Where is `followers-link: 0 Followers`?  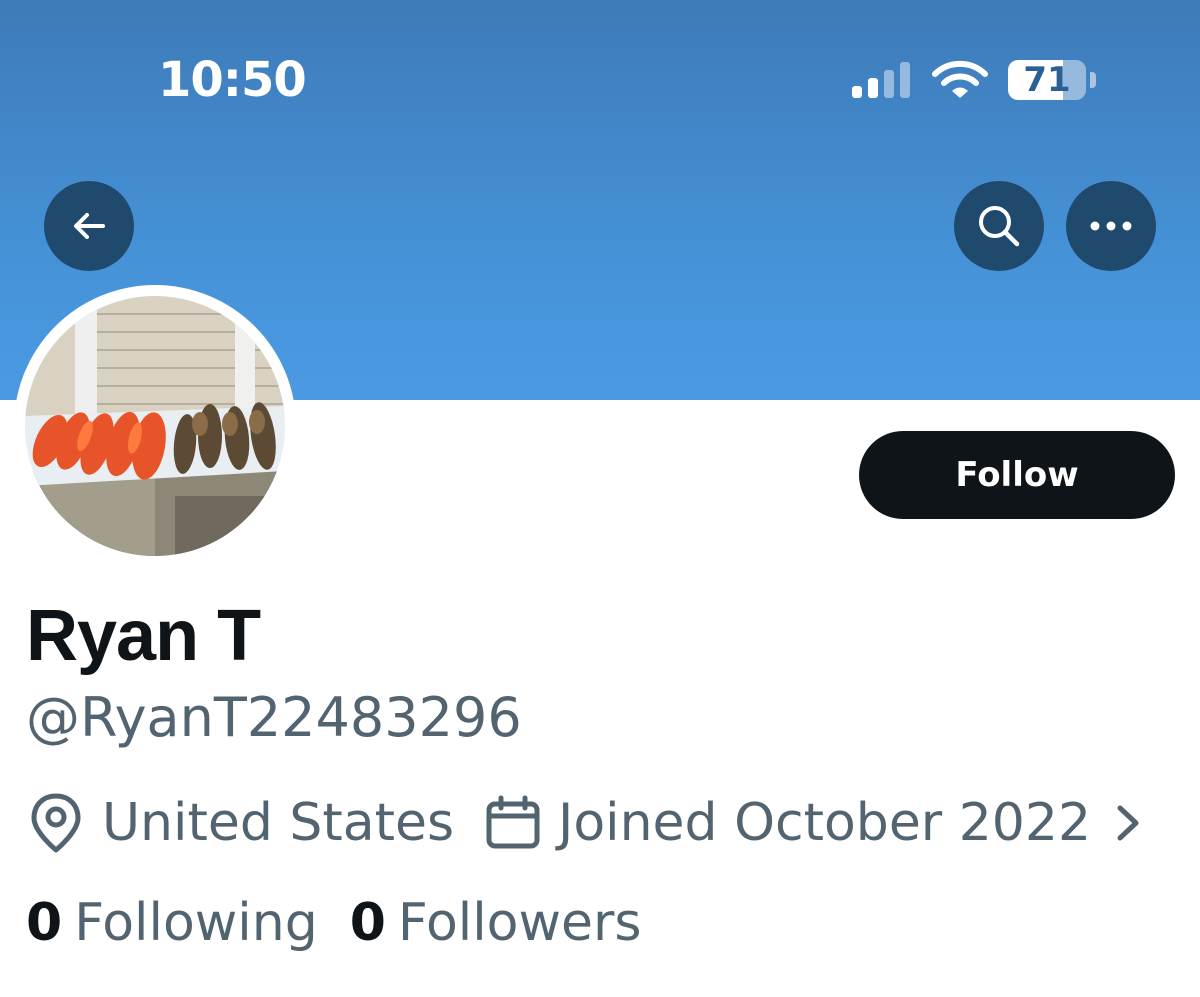
followers-link: 0 Followers is located at coordinates (496, 923).